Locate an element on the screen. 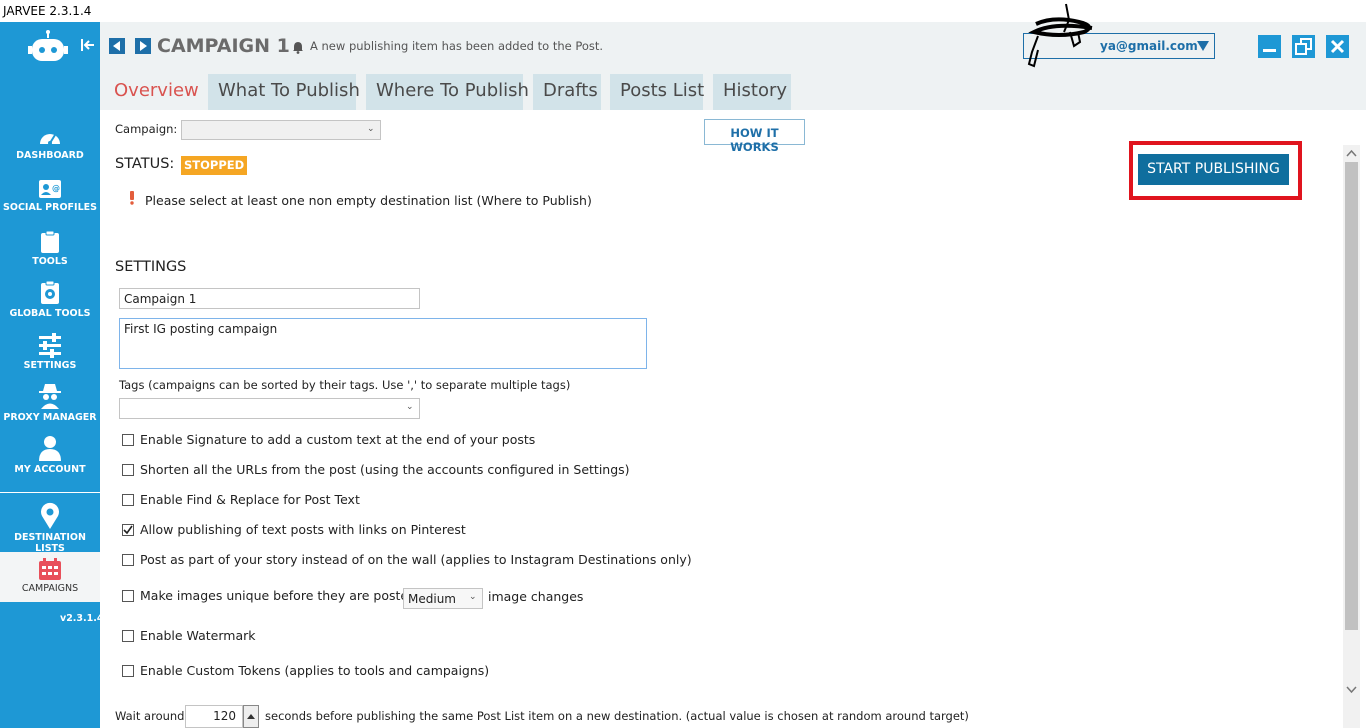  wait-prefix-label: Wait around is located at coordinates (150, 716).